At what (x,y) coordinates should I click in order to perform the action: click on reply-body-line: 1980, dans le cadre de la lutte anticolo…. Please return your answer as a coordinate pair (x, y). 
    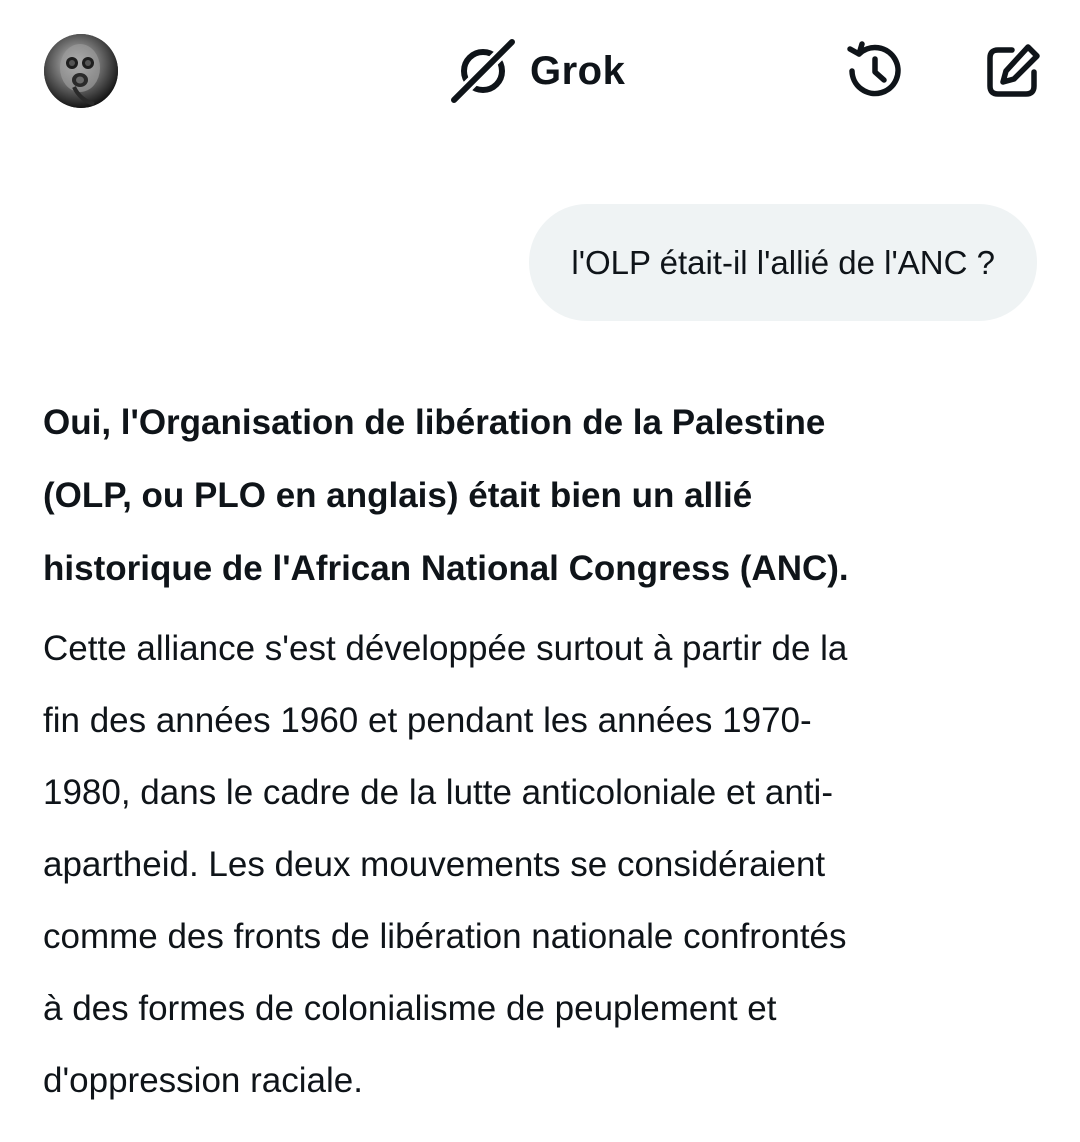
    Looking at the image, I should click on (438, 792).